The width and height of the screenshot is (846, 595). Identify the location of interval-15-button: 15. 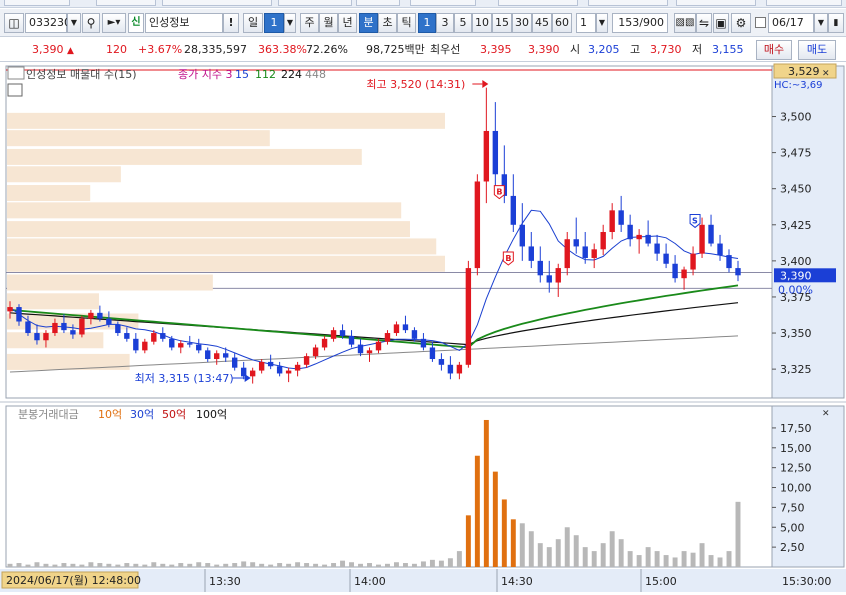
(502, 23).